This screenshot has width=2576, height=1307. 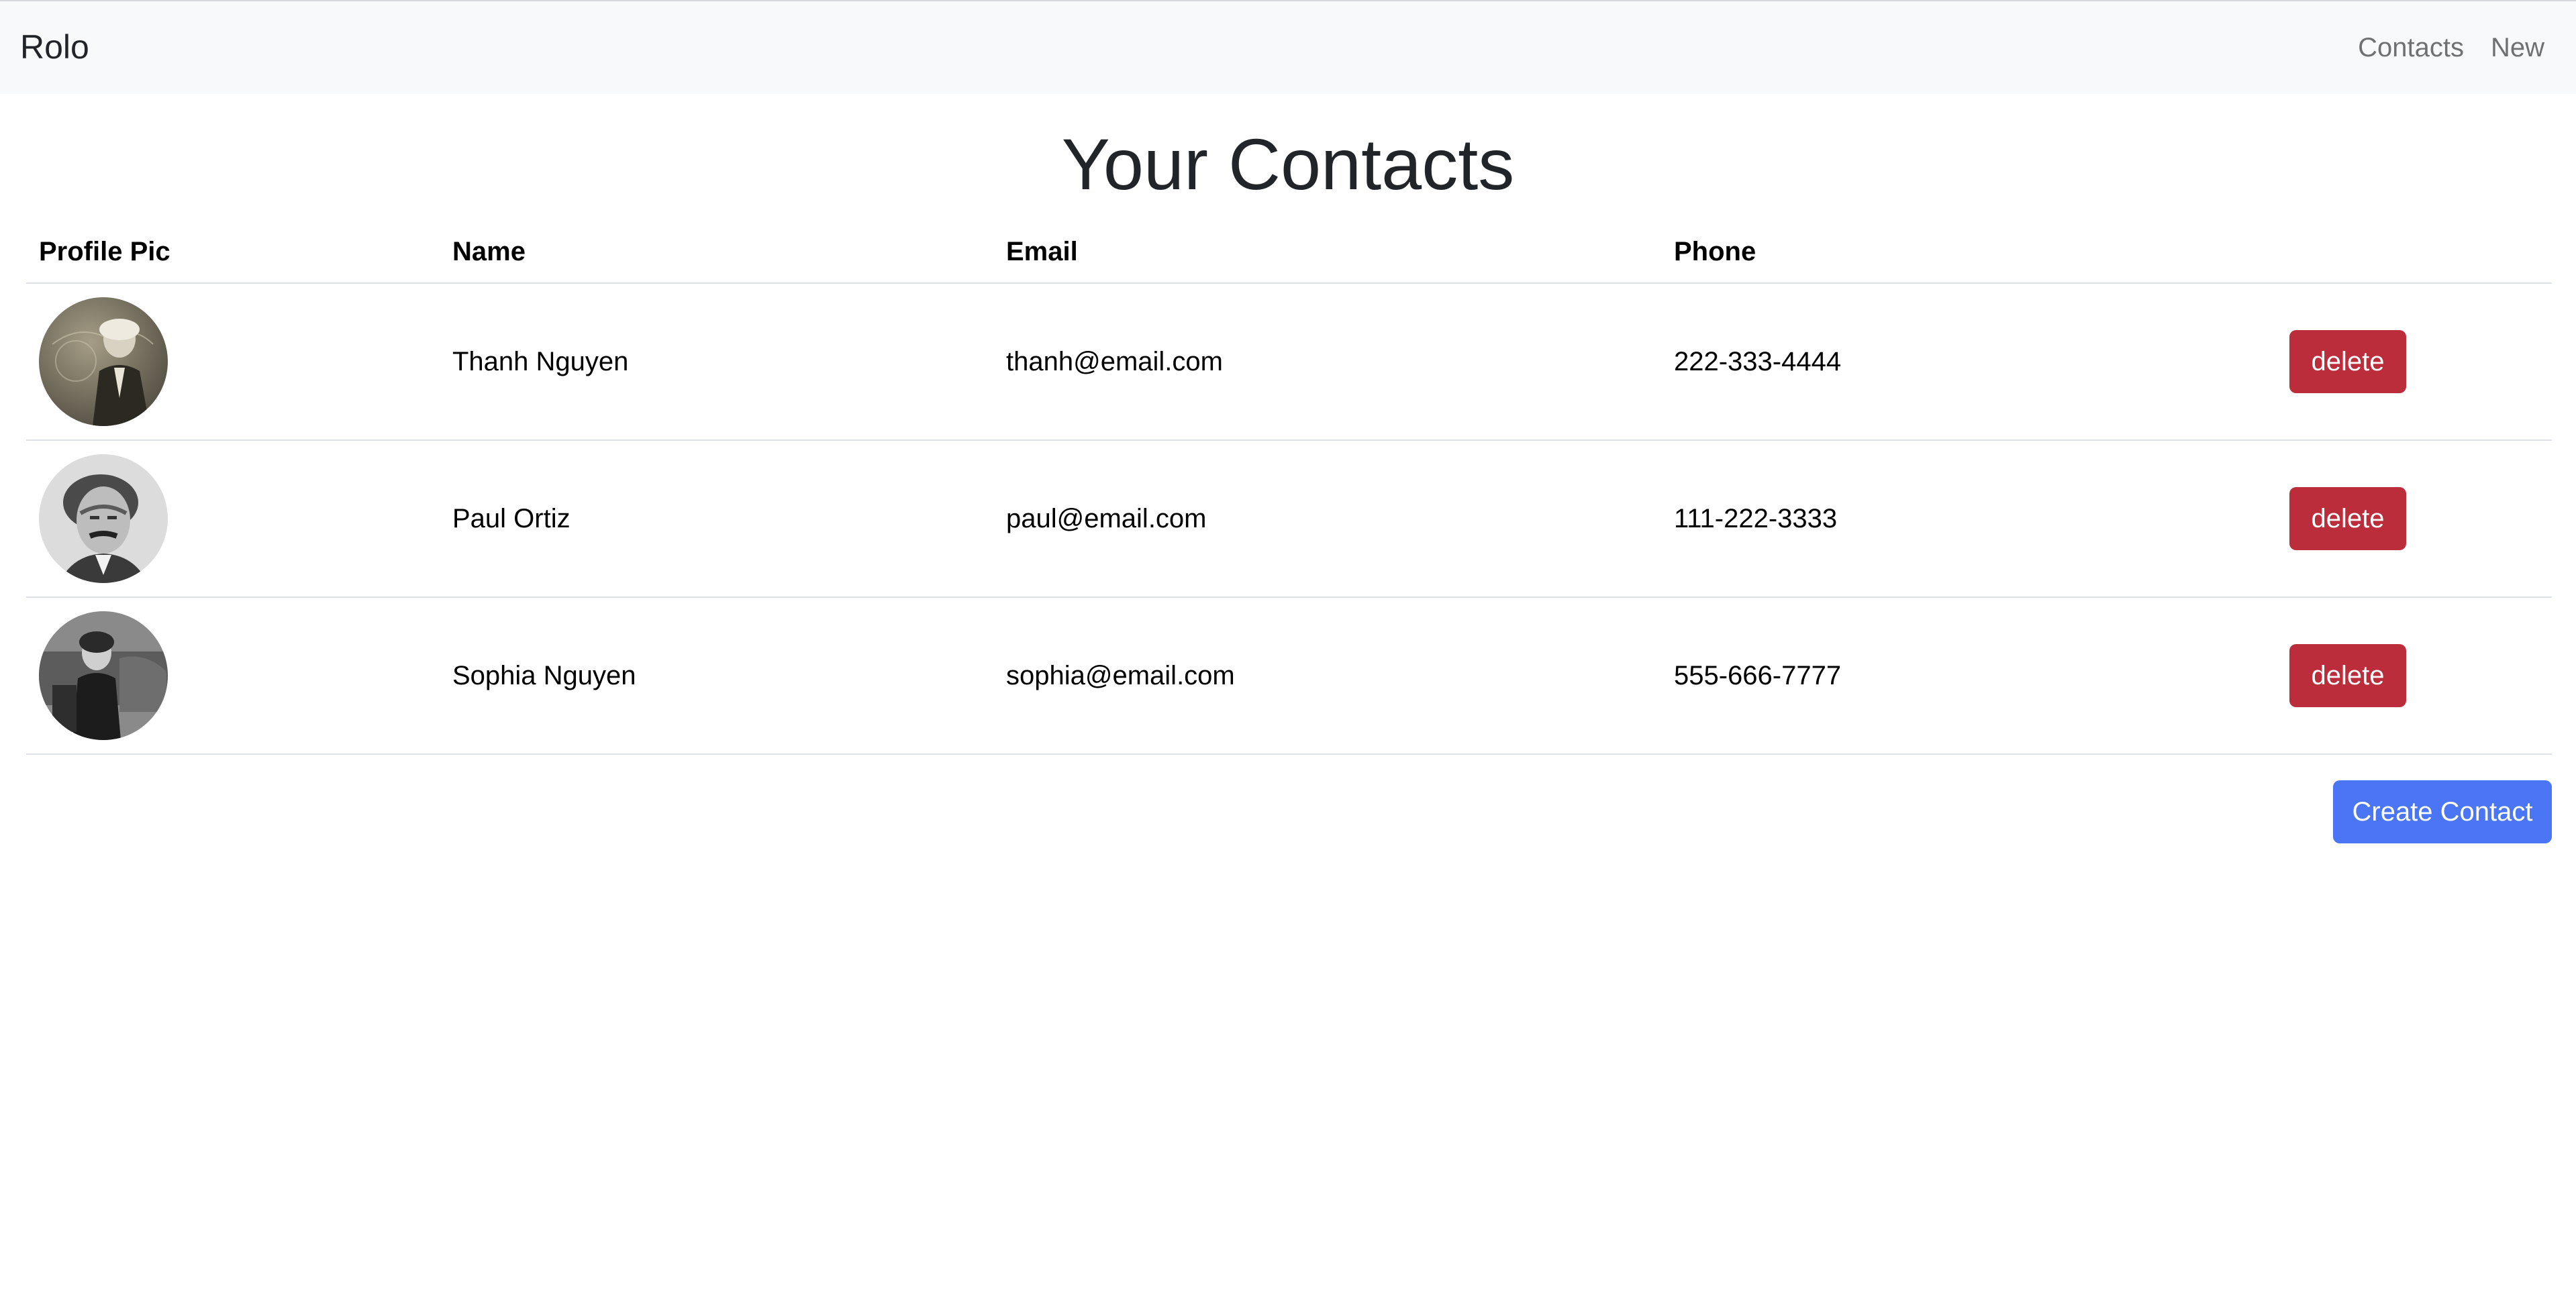 What do you see at coordinates (1288, 47) in the screenshot?
I see `navbar: Rolo Contacts New` at bounding box center [1288, 47].